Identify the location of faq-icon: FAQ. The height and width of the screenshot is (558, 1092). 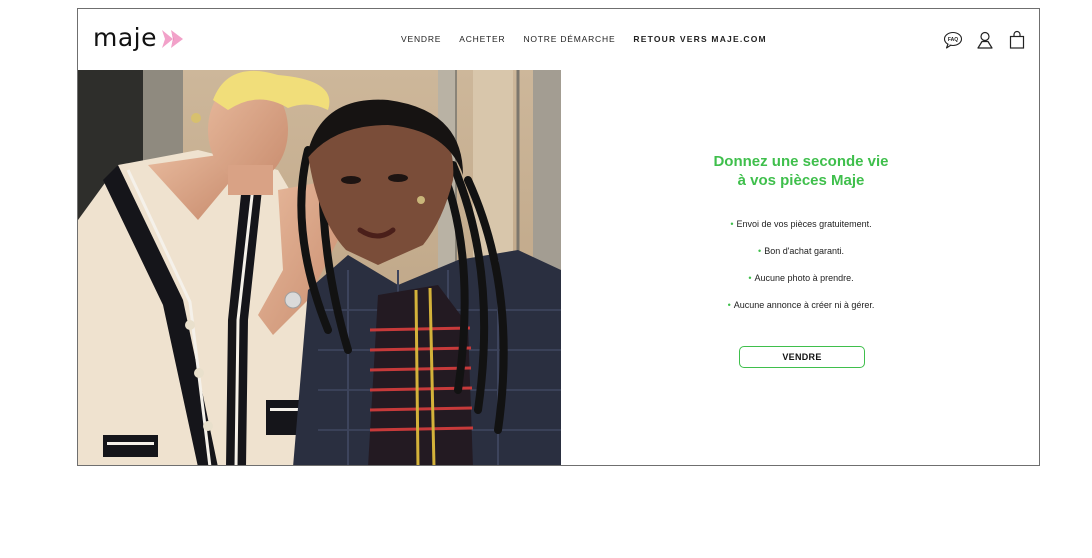
(953, 40).